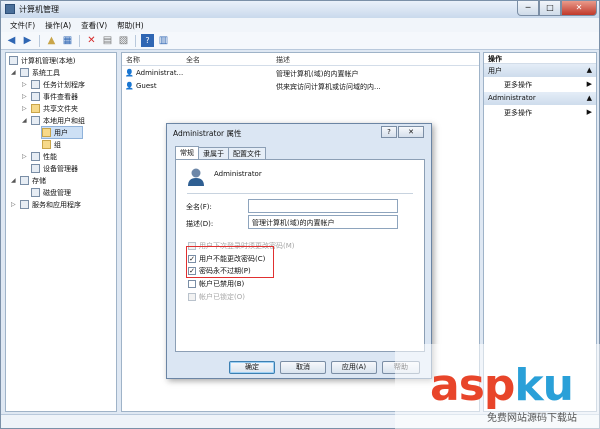 This screenshot has height=429, width=600. I want to click on actions-section-users: 用户 ▲, so click(540, 70).